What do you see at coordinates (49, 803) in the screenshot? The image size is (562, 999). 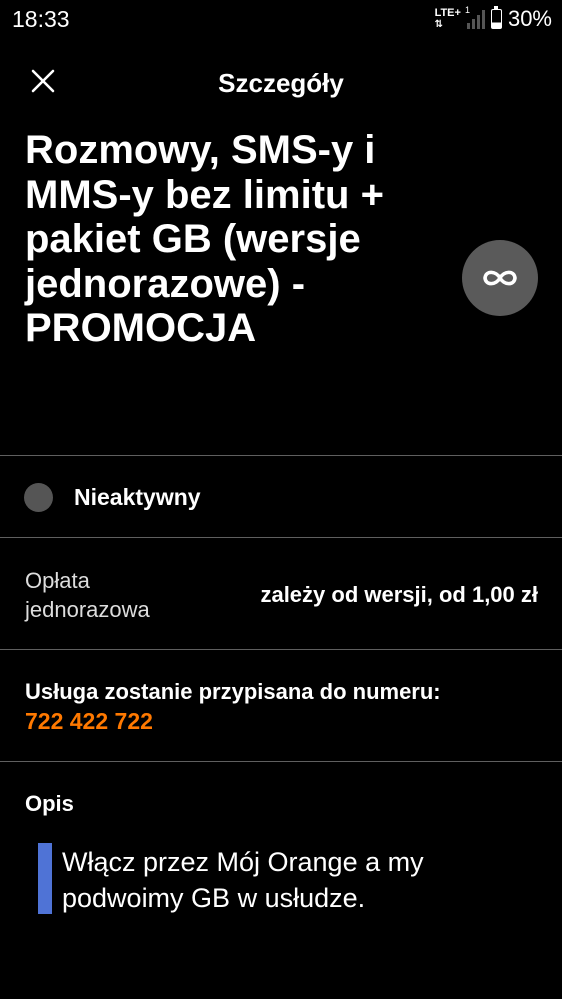 I see `description-heading: Opis` at bounding box center [49, 803].